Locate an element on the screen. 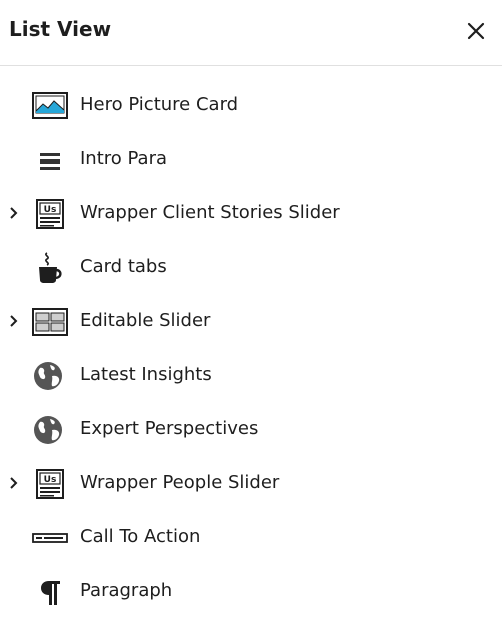 The height and width of the screenshot is (628, 502). list-item-card-tabs: Card tabs is located at coordinates (251, 268).